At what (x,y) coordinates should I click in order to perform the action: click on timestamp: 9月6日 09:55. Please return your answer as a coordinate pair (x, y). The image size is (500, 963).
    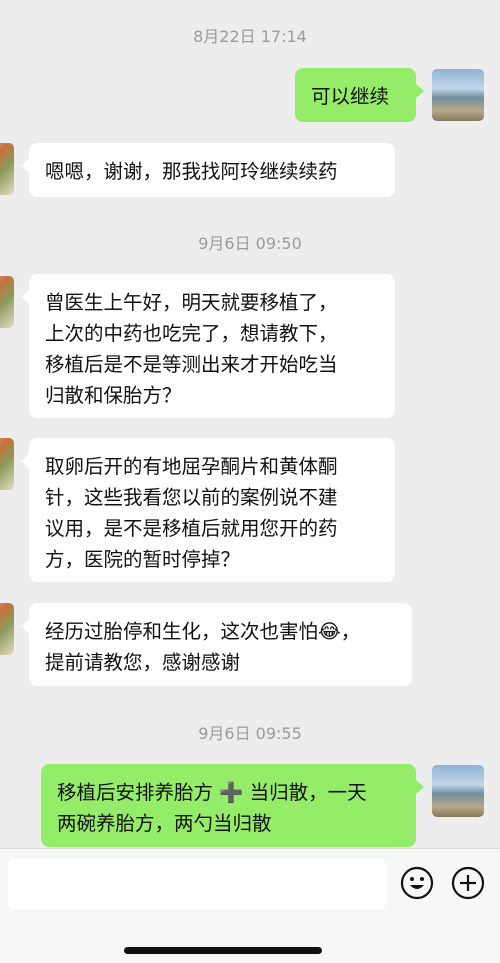
    Looking at the image, I should click on (250, 733).